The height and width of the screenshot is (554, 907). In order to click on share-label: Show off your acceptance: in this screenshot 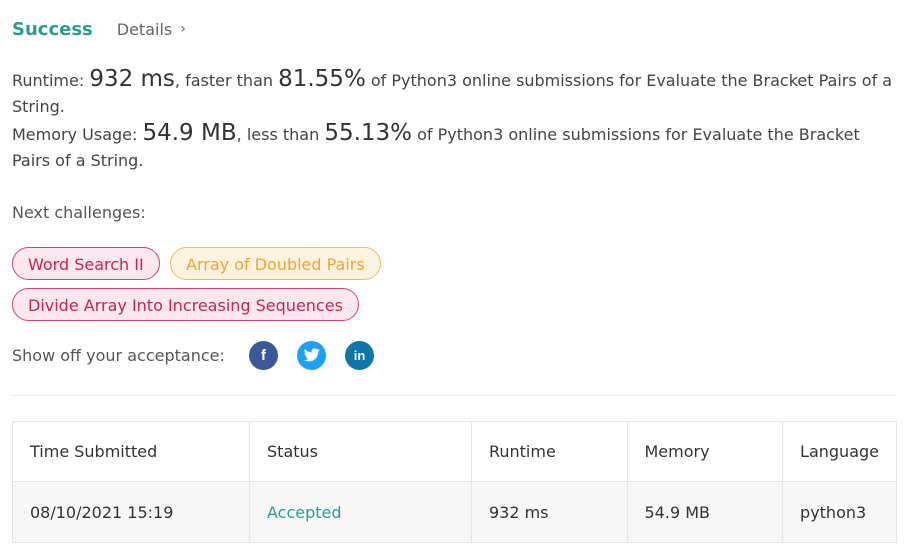, I will do `click(118, 355)`.